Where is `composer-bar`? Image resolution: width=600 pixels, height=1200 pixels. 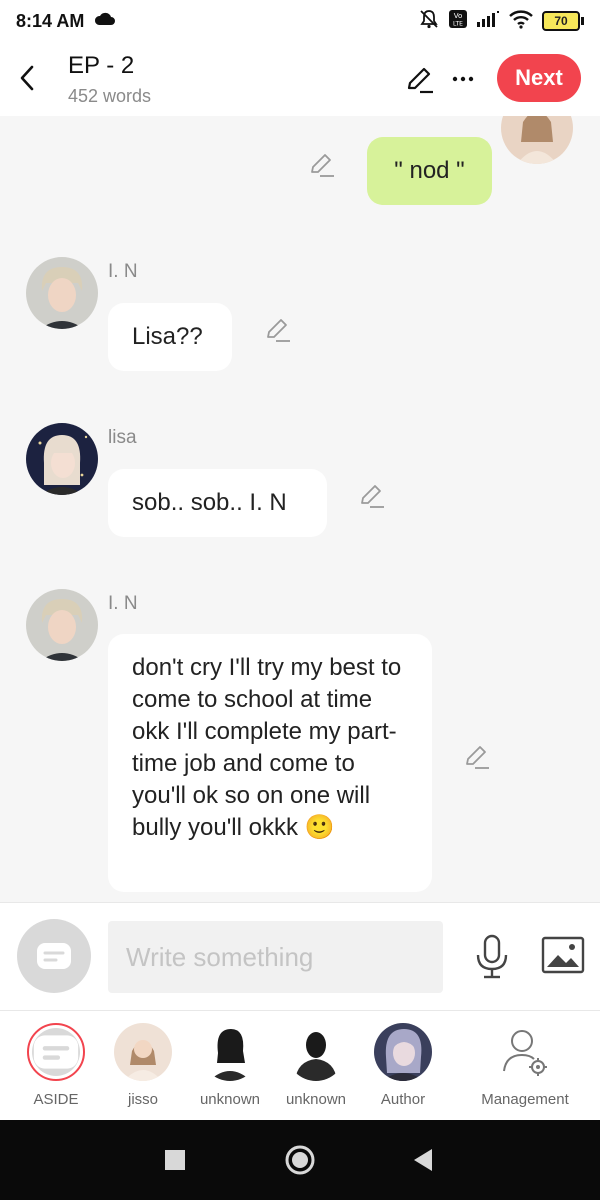
composer-bar is located at coordinates (300, 956).